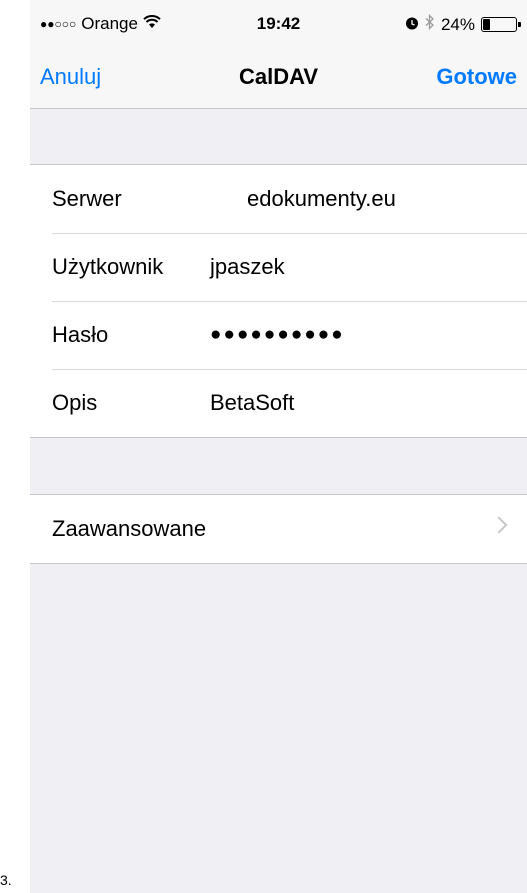 The image size is (527, 893). What do you see at coordinates (499, 525) in the screenshot?
I see `chevron-right-icon` at bounding box center [499, 525].